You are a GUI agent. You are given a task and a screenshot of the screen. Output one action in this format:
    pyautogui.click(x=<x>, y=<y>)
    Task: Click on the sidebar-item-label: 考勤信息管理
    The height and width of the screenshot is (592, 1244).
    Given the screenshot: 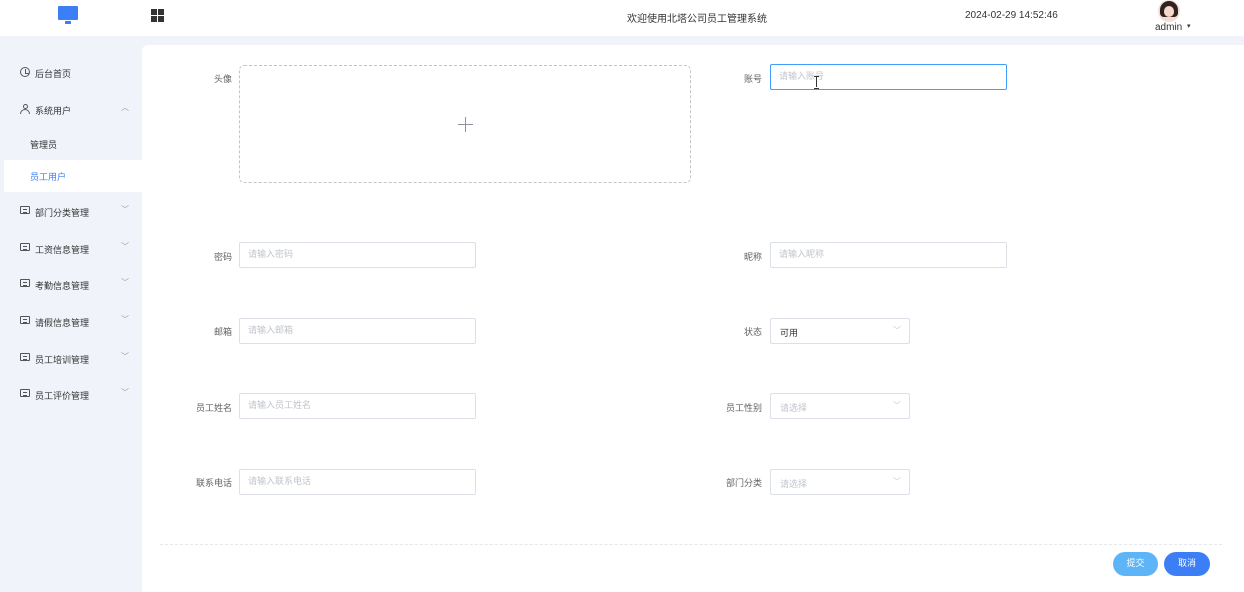 What is the action you would take?
    pyautogui.click(x=62, y=287)
    